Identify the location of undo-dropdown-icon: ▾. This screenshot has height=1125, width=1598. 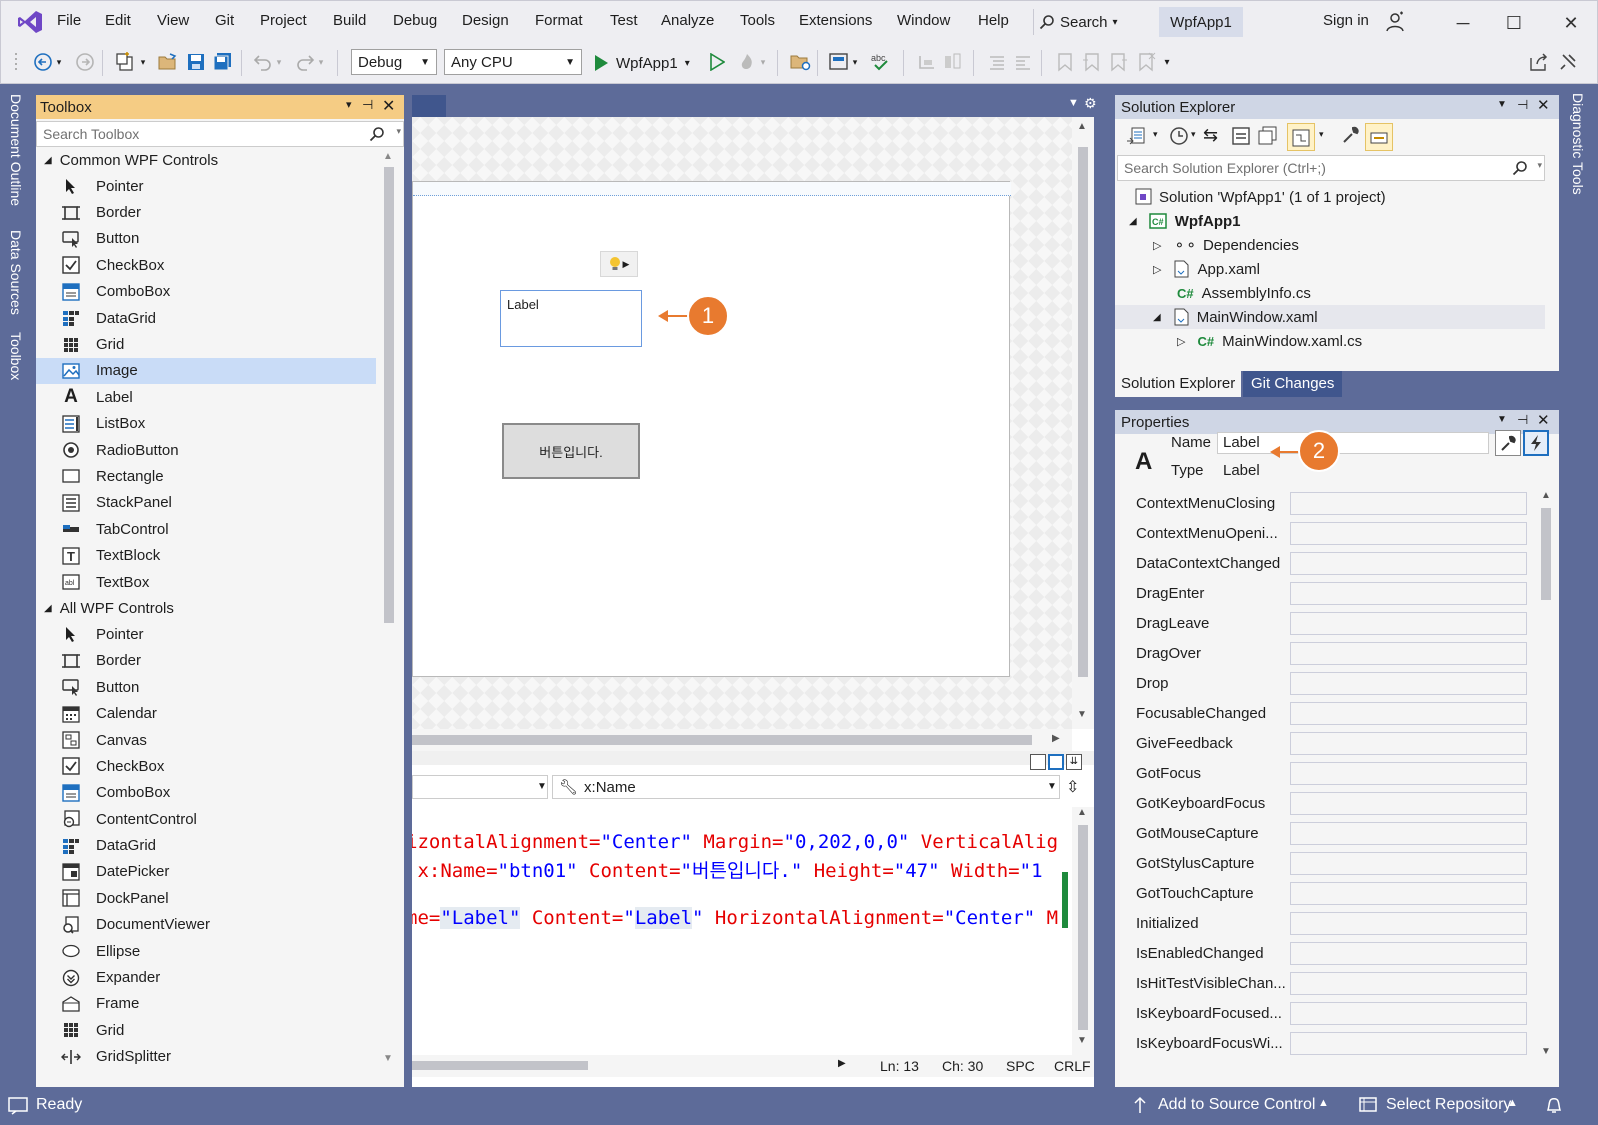
(279, 62).